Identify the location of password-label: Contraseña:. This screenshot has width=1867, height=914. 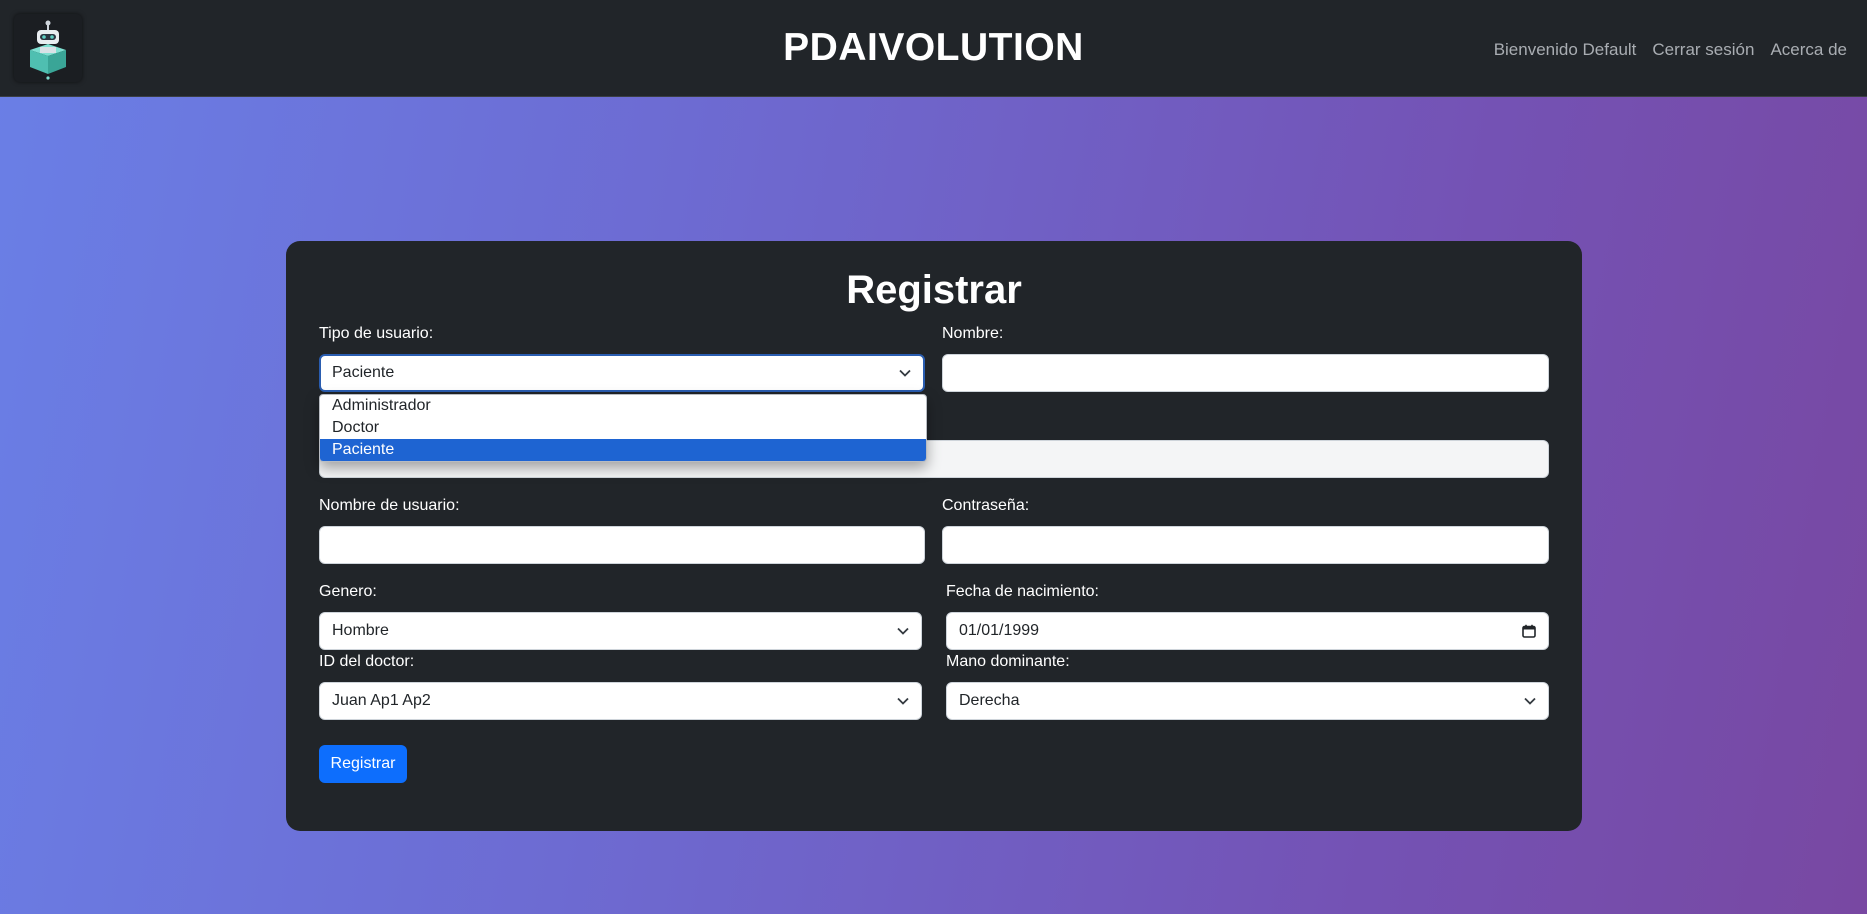
(986, 505).